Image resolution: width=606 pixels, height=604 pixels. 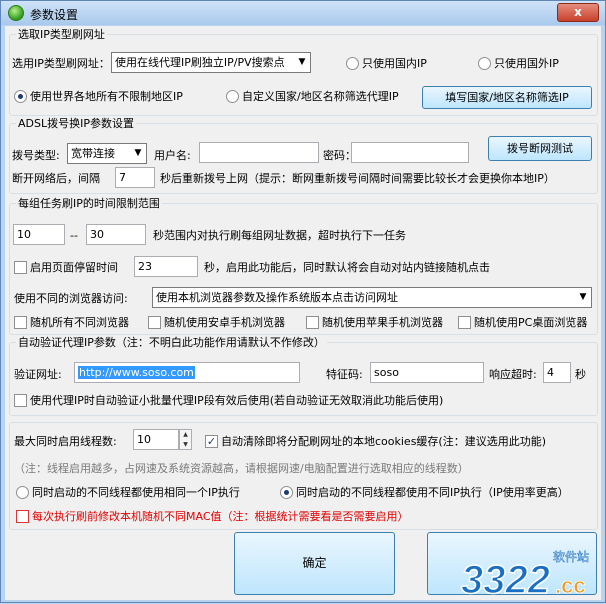 I want to click on mac-change-label: 每次执行刷前修改本机随机不同MAC值（注：根据统计需要看是否需要启用）, so click(x=220, y=517).